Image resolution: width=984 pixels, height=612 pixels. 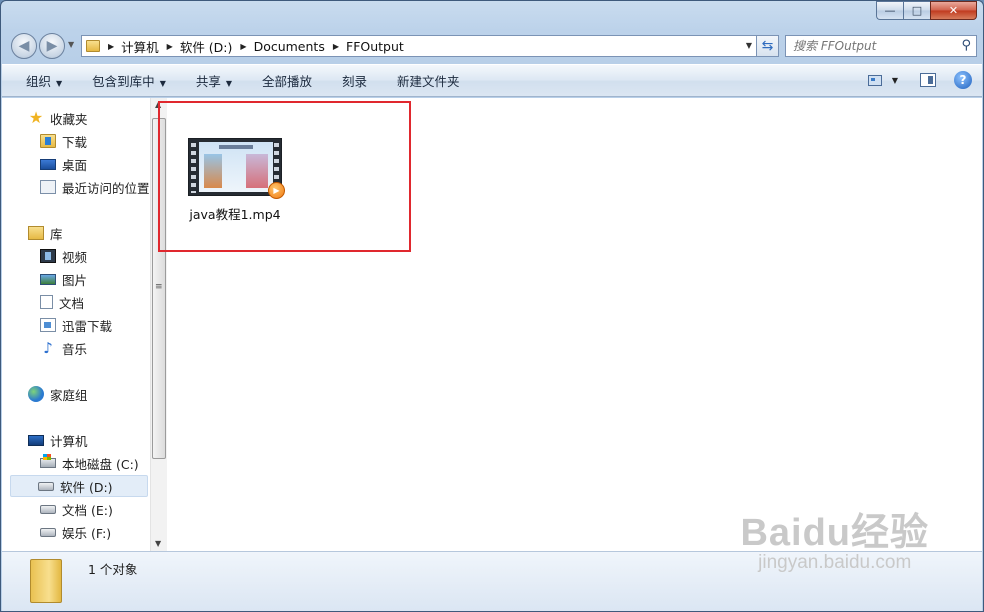 I want to click on homegroup-icon, so click(x=36, y=394).